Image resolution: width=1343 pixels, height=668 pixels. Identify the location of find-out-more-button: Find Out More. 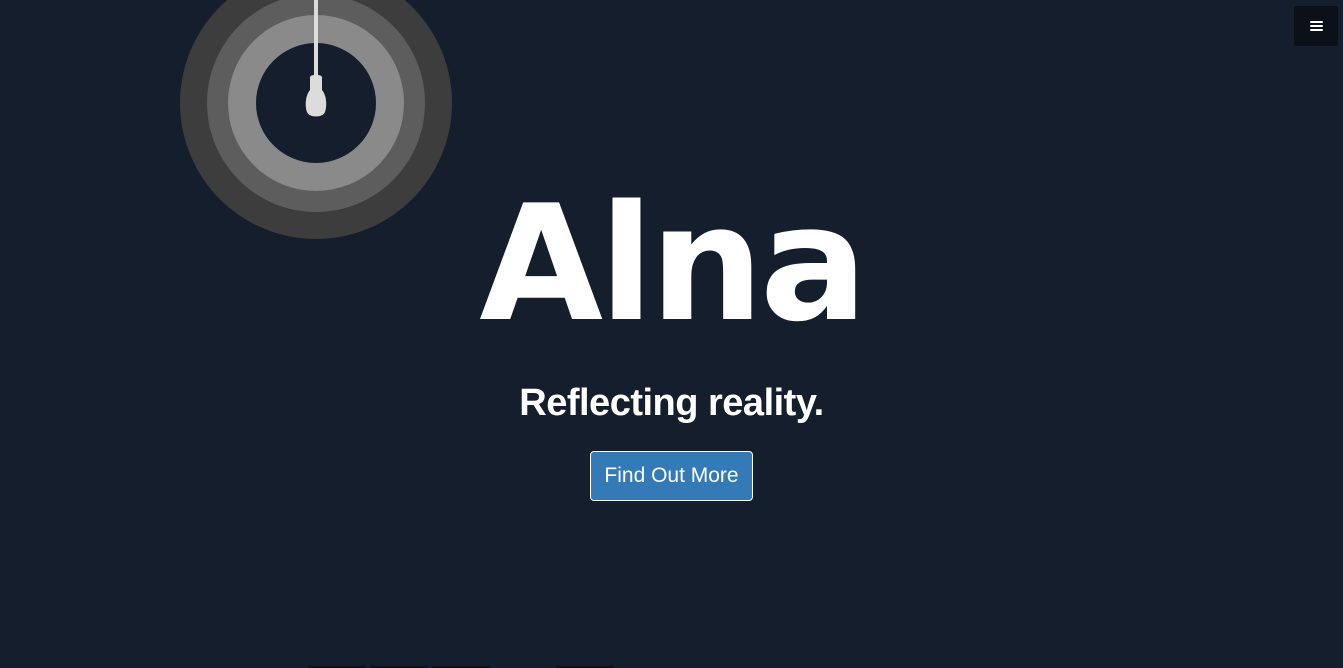
(671, 476).